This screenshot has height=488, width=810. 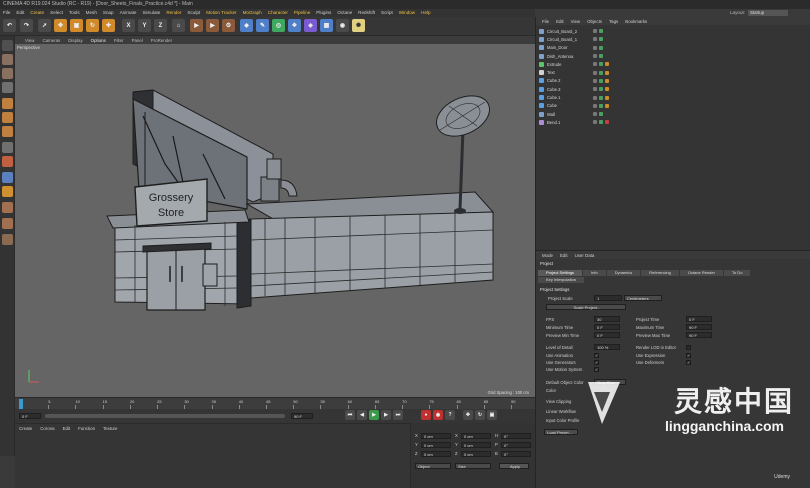 What do you see at coordinates (701, 273) in the screenshot?
I see `tab-octane-render: Octane Render` at bounding box center [701, 273].